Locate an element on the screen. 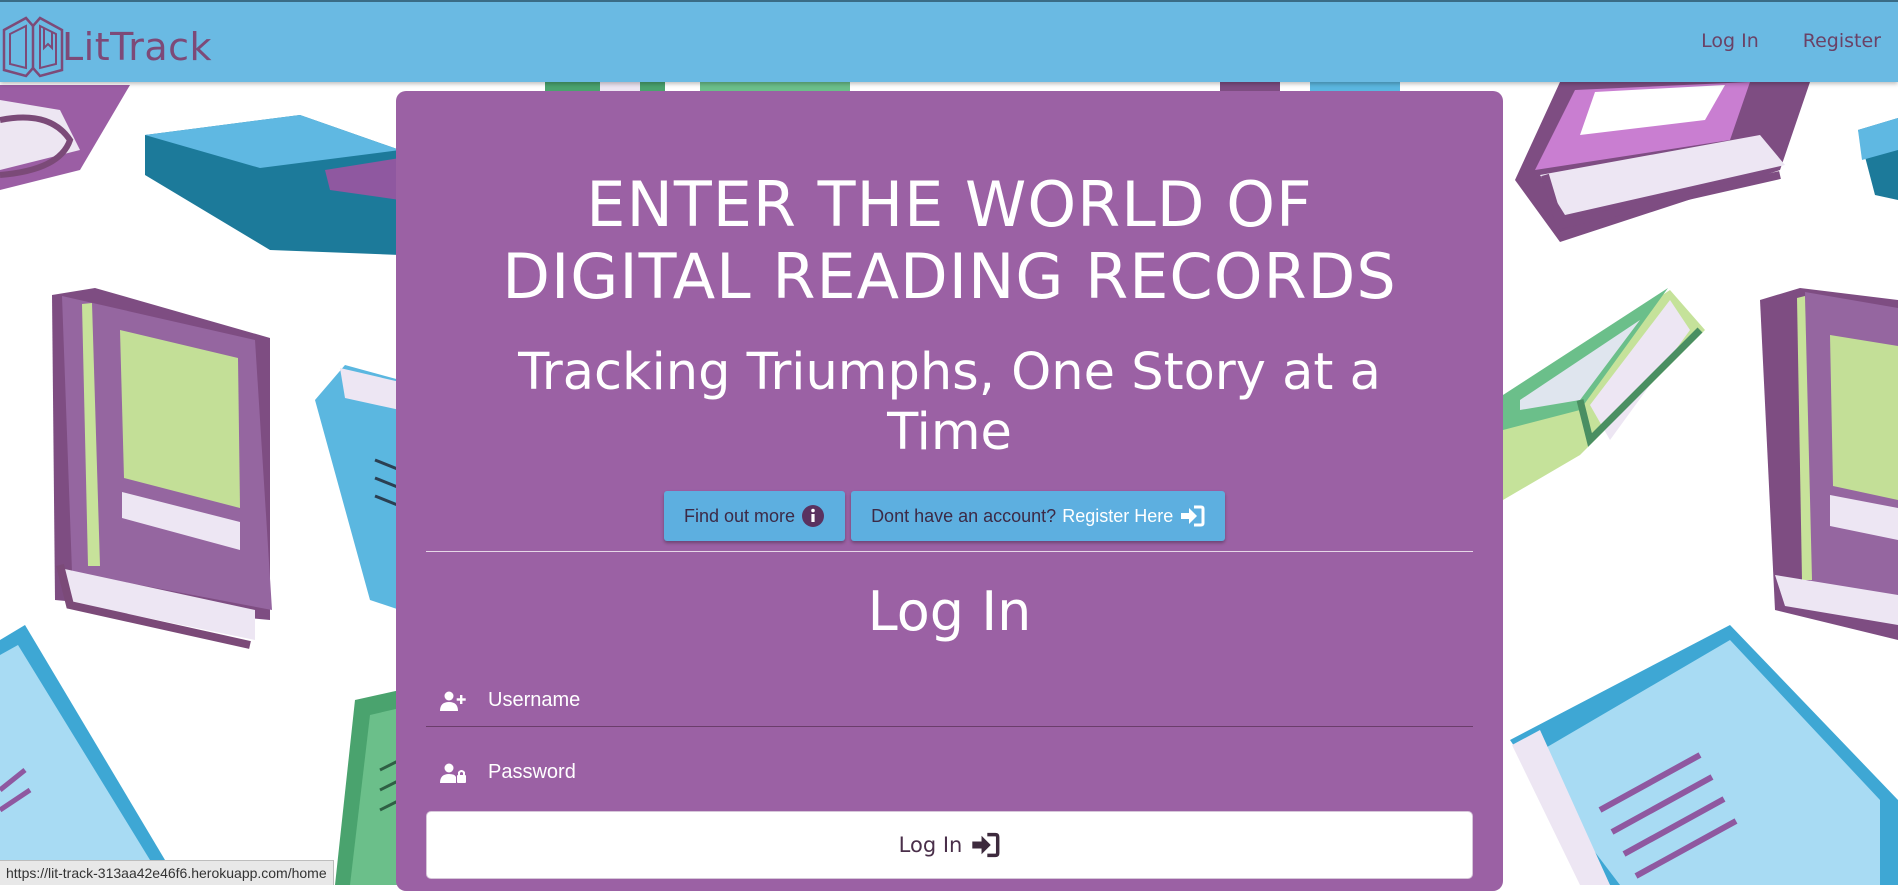 The height and width of the screenshot is (891, 1898). tagline-line-2: Time is located at coordinates (949, 432).